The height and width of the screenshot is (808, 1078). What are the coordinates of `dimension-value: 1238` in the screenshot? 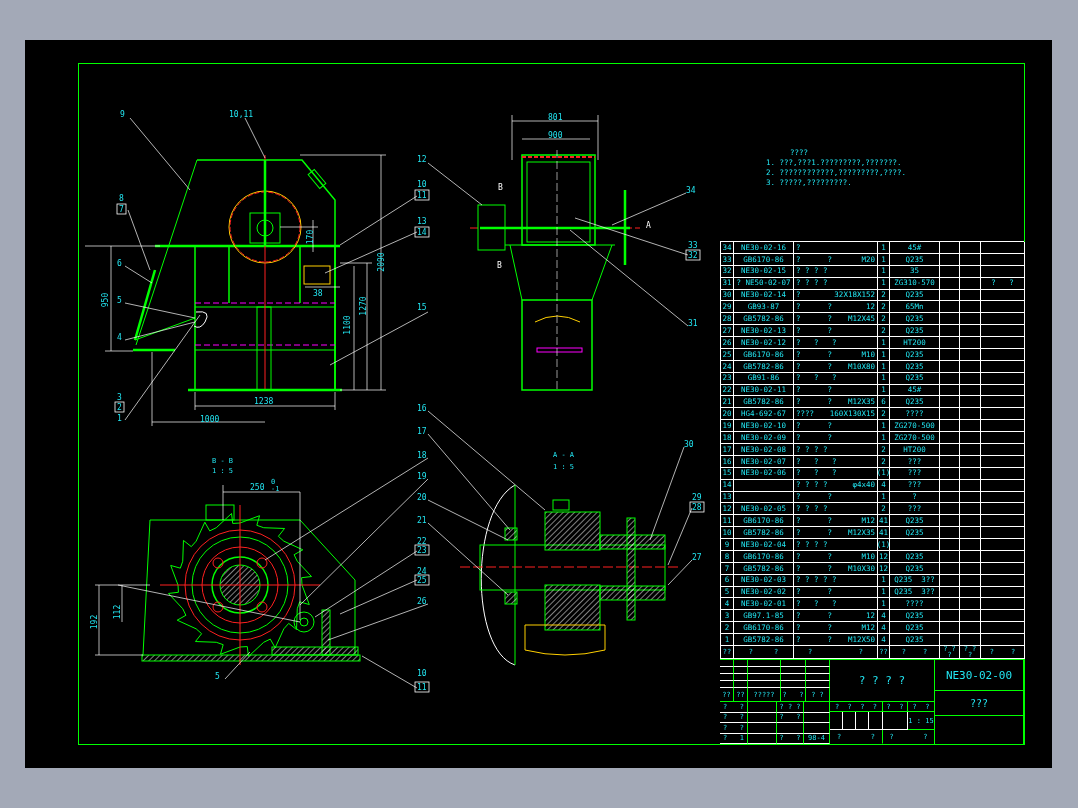 It's located at (264, 401).